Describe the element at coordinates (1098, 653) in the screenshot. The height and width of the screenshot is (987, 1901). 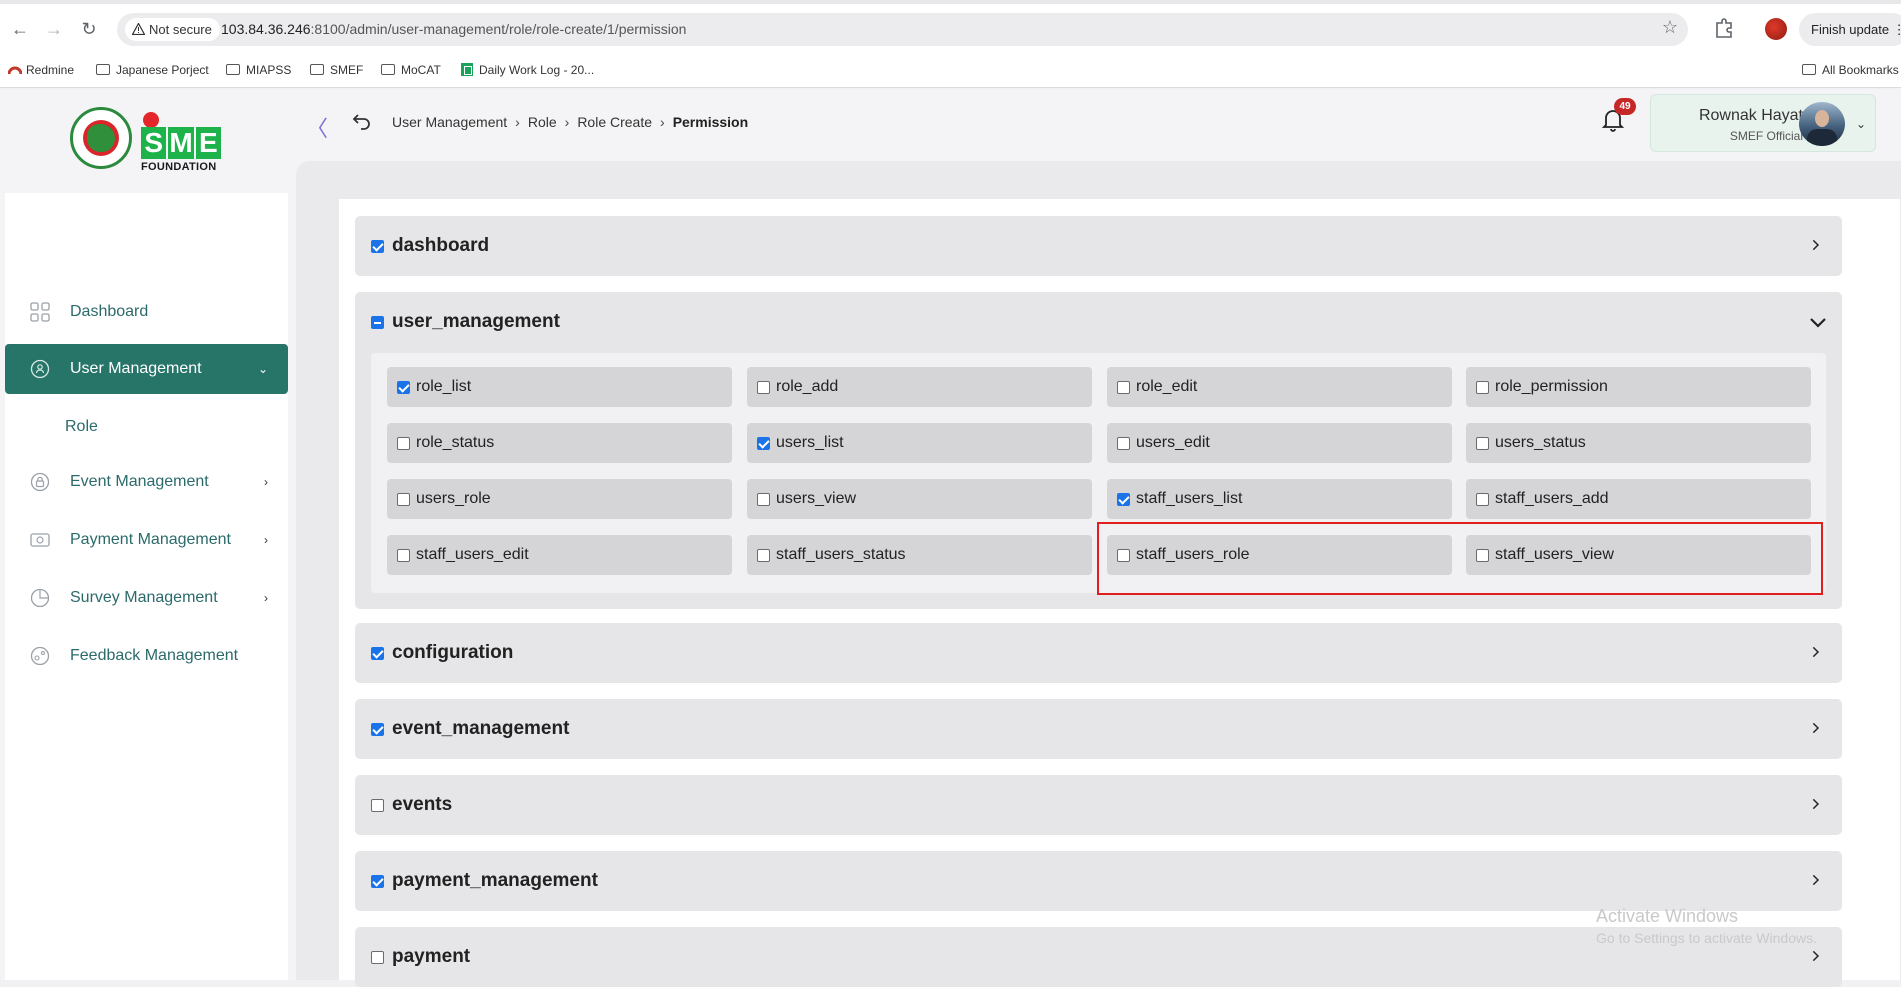
I see `section-2: configuration` at that location.